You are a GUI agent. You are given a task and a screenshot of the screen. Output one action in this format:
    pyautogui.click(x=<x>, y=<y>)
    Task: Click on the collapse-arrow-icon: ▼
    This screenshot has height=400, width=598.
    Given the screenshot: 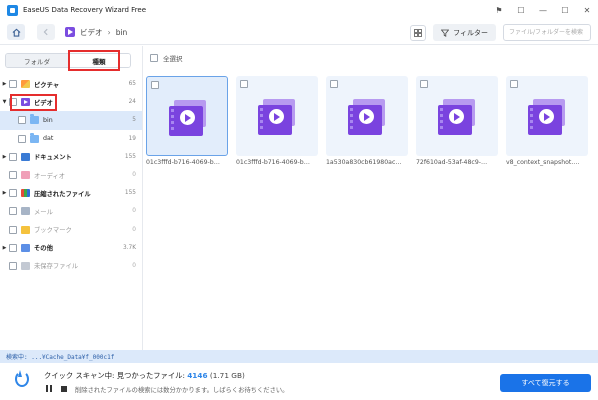 What is the action you would take?
    pyautogui.click(x=4, y=102)
    